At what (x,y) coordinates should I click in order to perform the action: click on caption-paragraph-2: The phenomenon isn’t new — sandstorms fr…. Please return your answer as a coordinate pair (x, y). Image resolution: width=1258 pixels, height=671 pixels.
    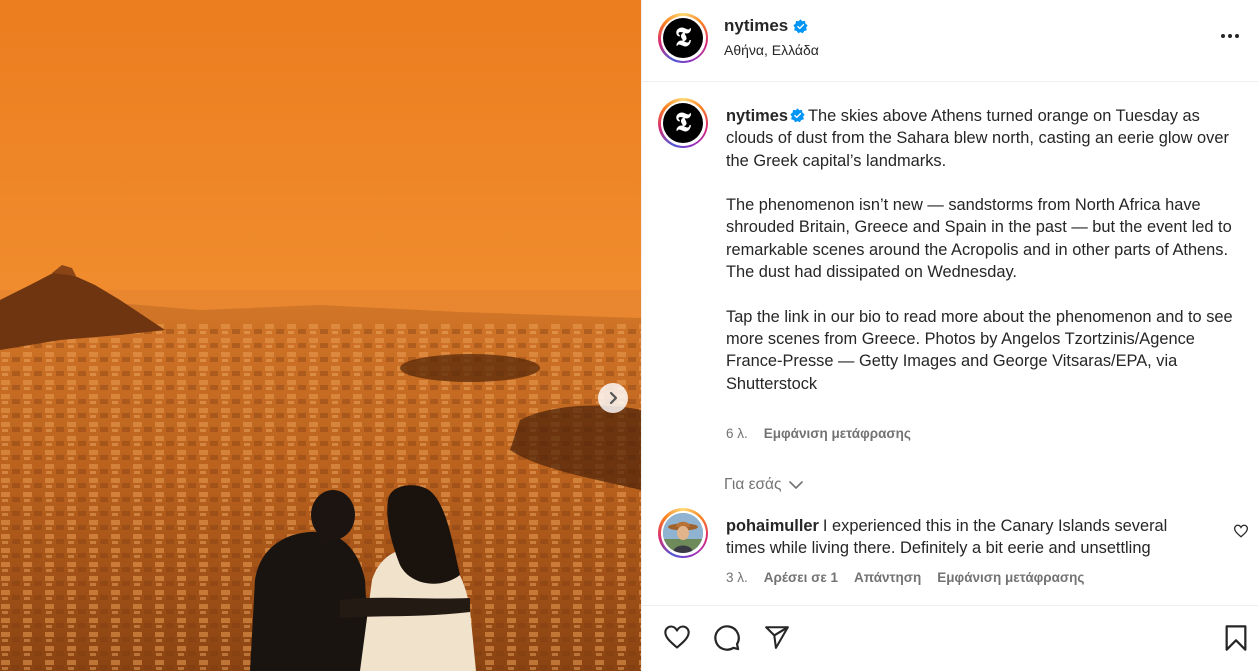
    Looking at the image, I should click on (979, 227).